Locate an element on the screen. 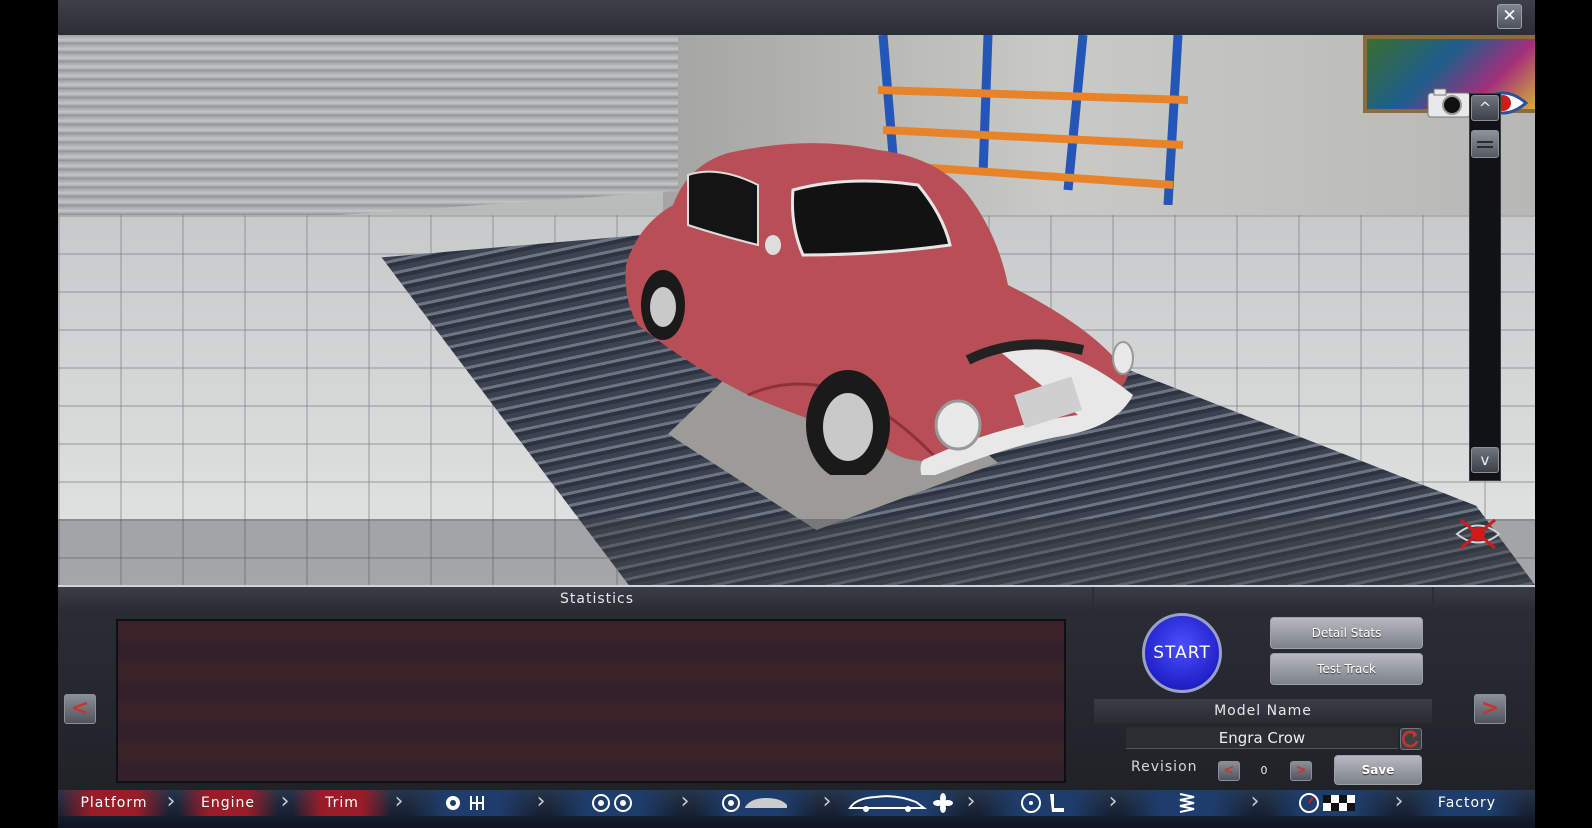 The width and height of the screenshot is (1592, 828). save-button: Save is located at coordinates (1378, 770).